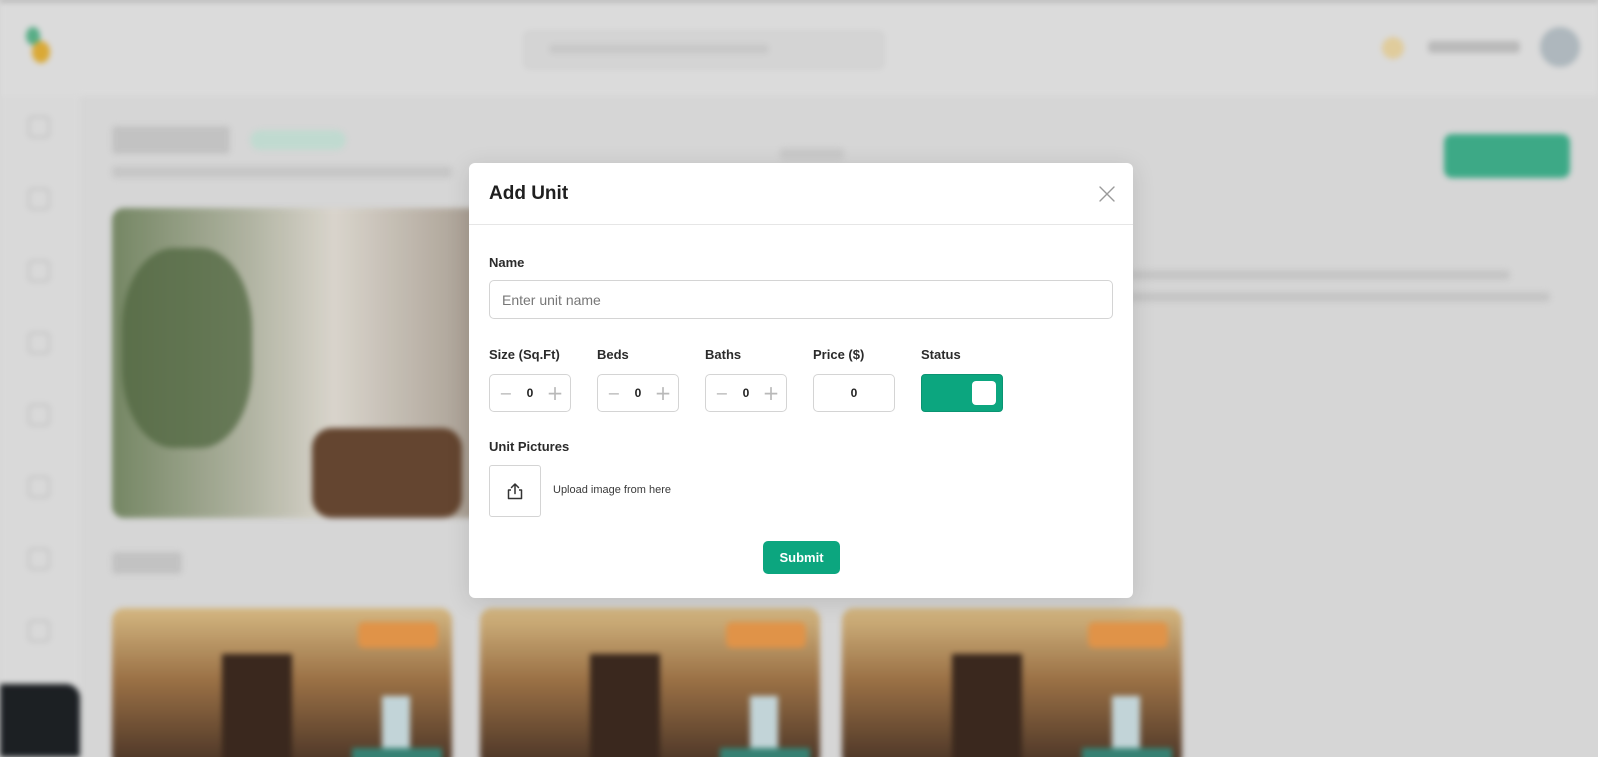  I want to click on price-label: Price ($), so click(839, 354).